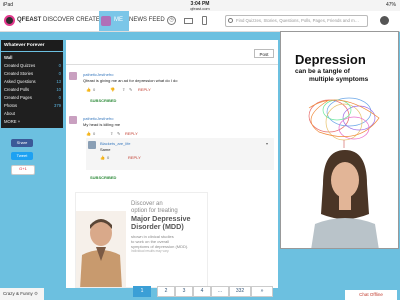 This screenshot has width=400, height=300. What do you see at coordinates (161, 222) in the screenshot?
I see `ad-headline: Major Depressive Disorder (MDD)` at bounding box center [161, 222].